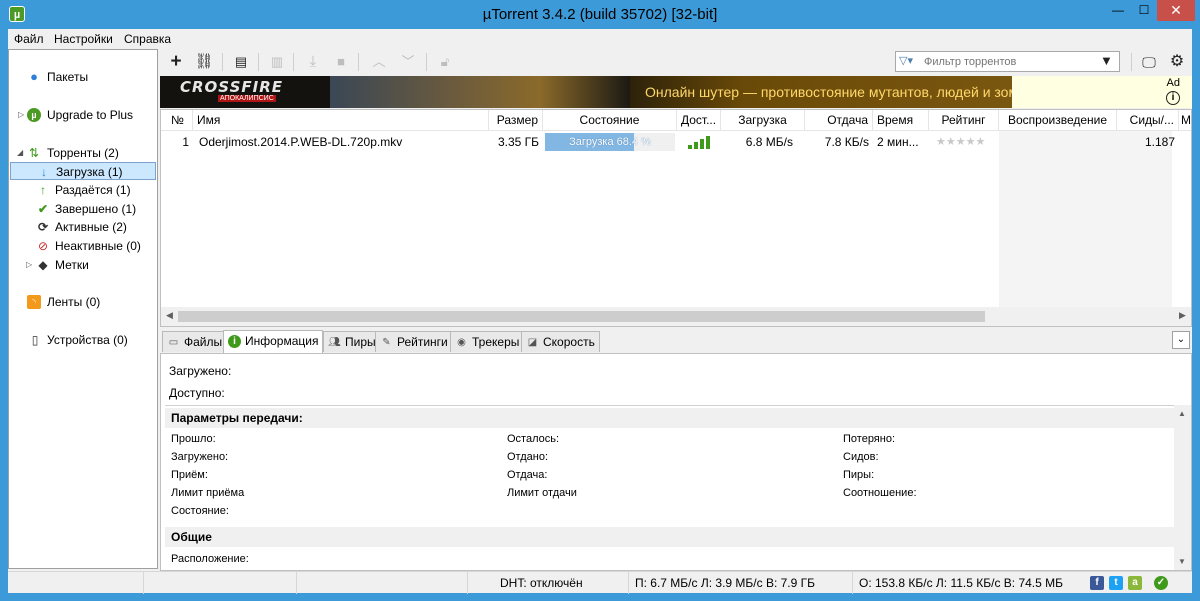 This screenshot has width=1200, height=601. What do you see at coordinates (1144, 10) in the screenshot?
I see `maximize-button: ☐` at bounding box center [1144, 10].